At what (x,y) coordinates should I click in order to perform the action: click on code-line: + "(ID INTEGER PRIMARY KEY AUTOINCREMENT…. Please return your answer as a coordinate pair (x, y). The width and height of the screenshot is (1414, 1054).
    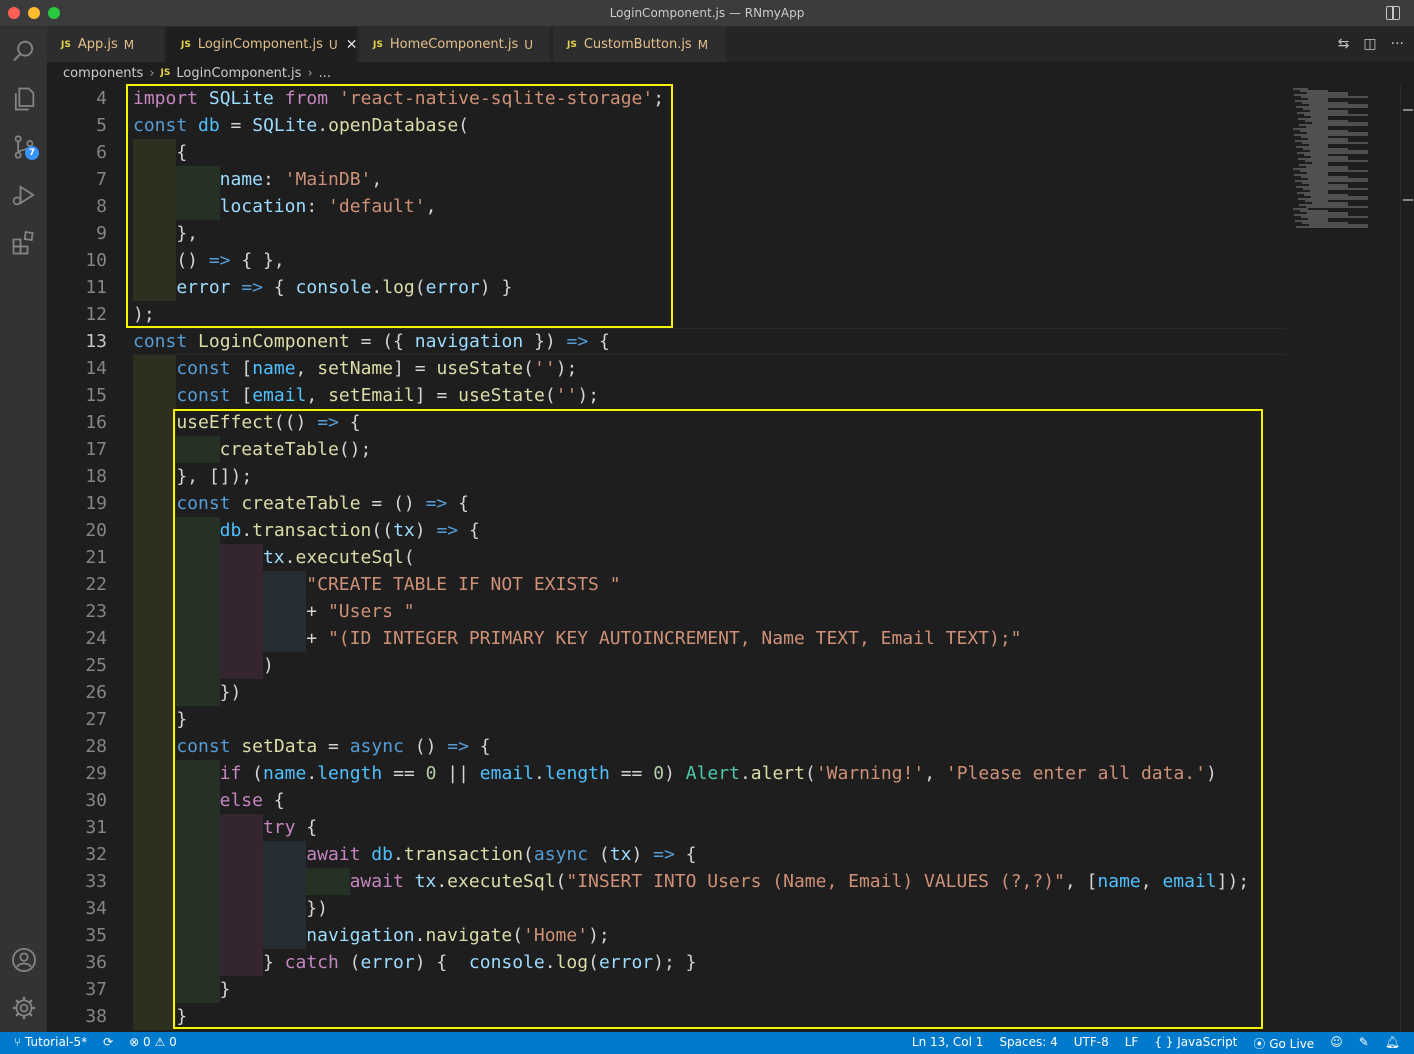
    Looking at the image, I should click on (663, 638).